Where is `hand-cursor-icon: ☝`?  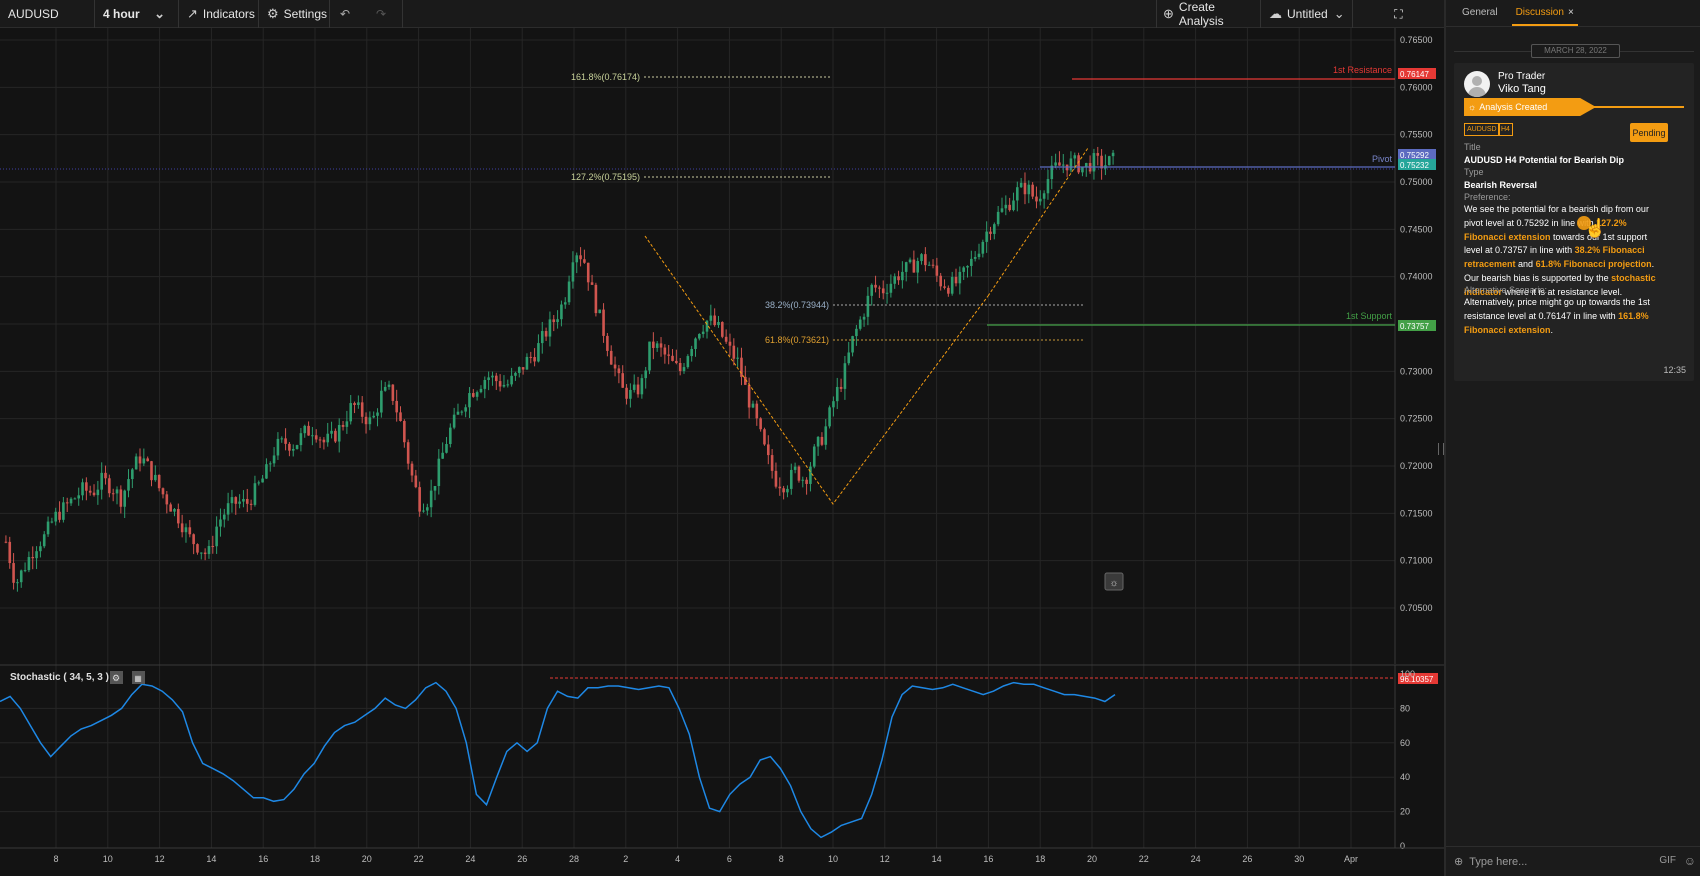 hand-cursor-icon: ☝ is located at coordinates (1595, 228).